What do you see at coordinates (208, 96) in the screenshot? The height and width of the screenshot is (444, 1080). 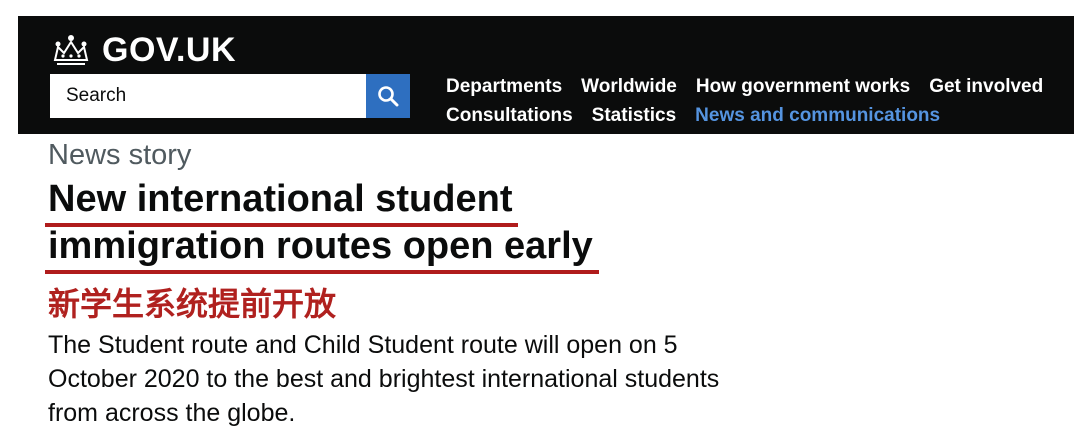 I see `search-input` at bounding box center [208, 96].